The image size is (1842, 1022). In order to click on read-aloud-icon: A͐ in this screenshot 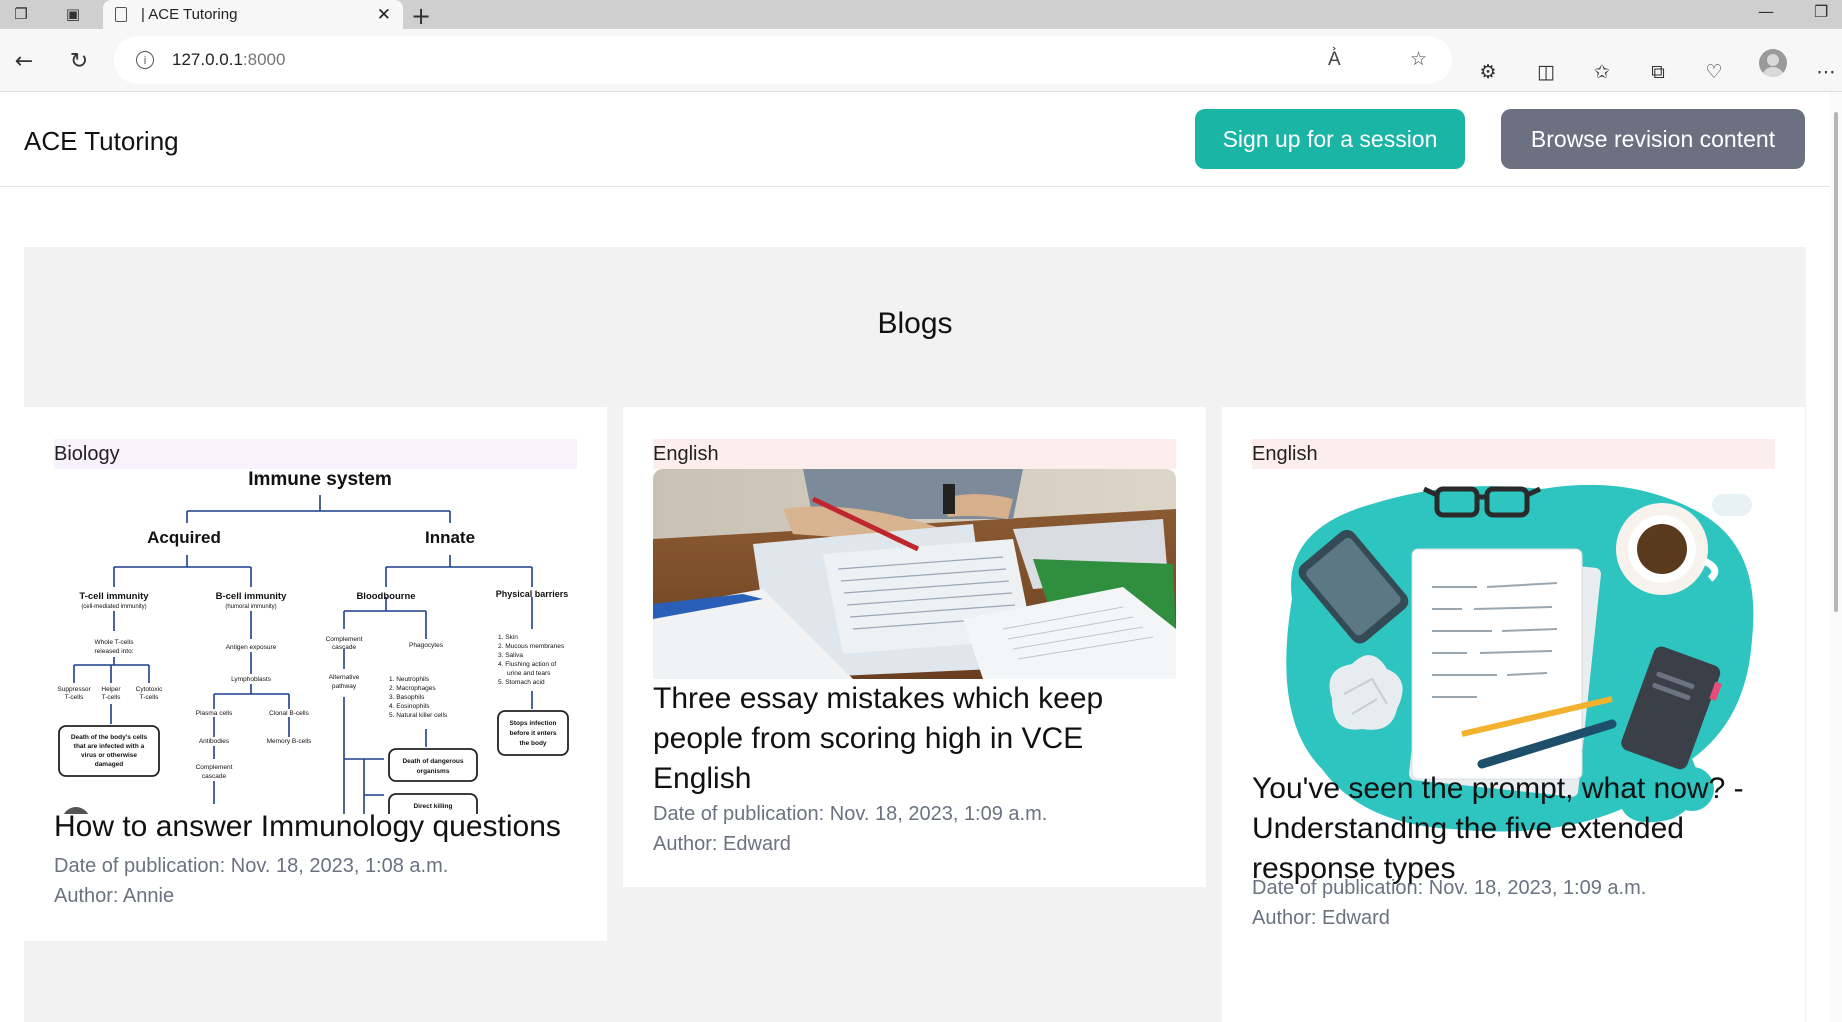, I will do `click(1334, 59)`.